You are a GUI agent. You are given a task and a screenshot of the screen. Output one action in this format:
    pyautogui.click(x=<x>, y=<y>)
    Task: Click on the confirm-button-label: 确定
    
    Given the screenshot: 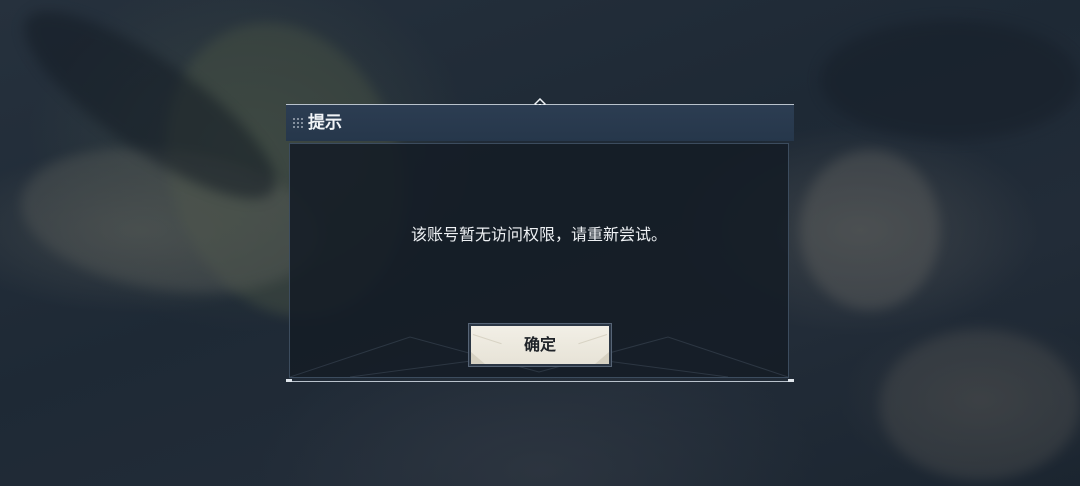 What is the action you would take?
    pyautogui.click(x=540, y=345)
    